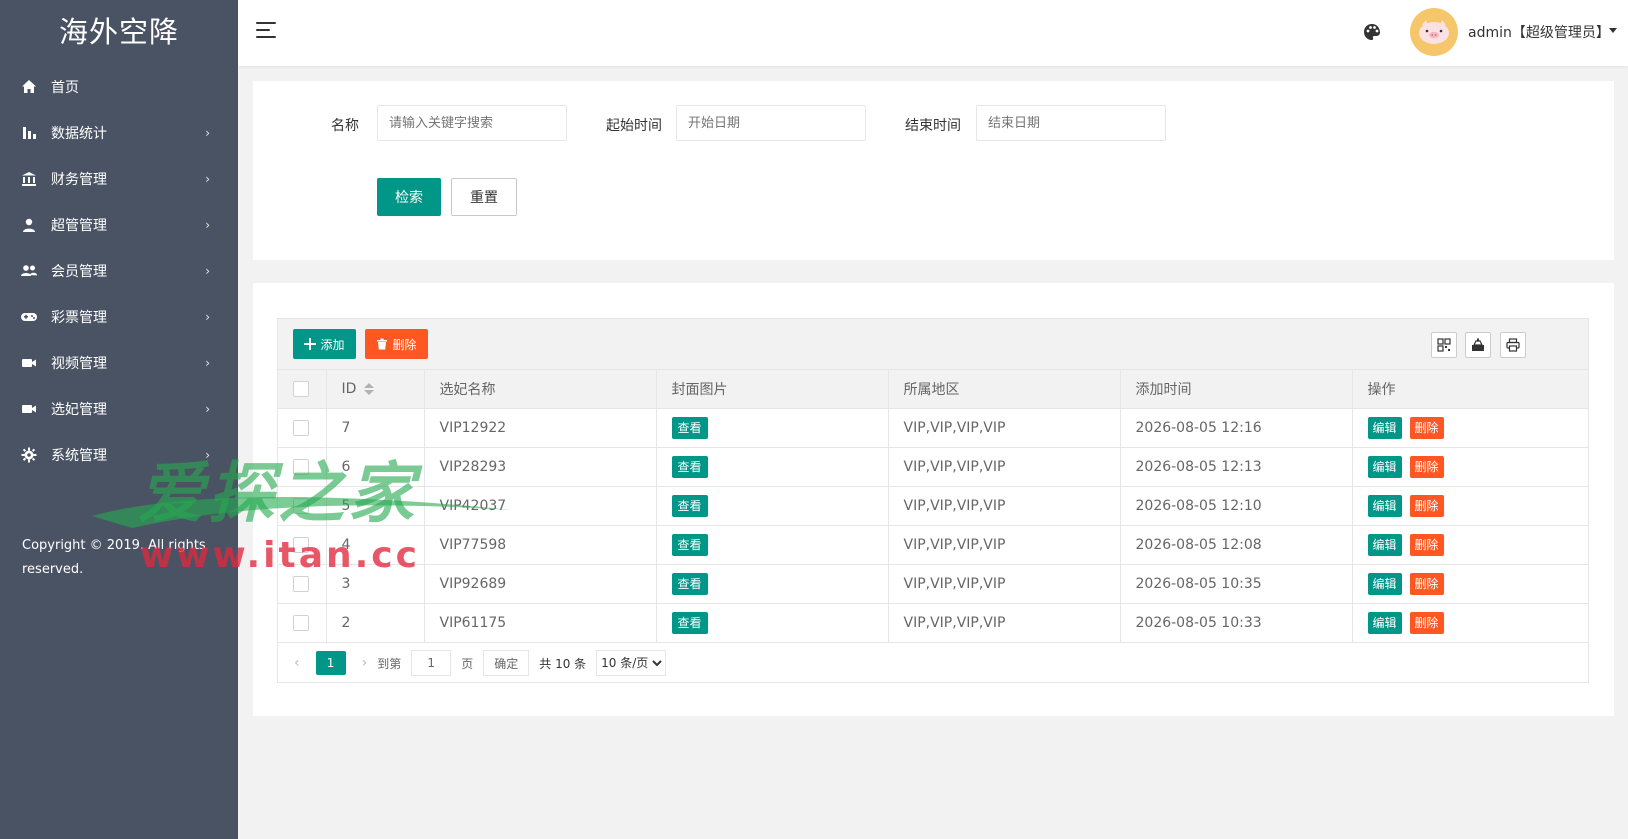 This screenshot has height=839, width=1628. Describe the element at coordinates (79, 456) in the screenshot. I see `sidebar-item-label: 系统管理` at that location.